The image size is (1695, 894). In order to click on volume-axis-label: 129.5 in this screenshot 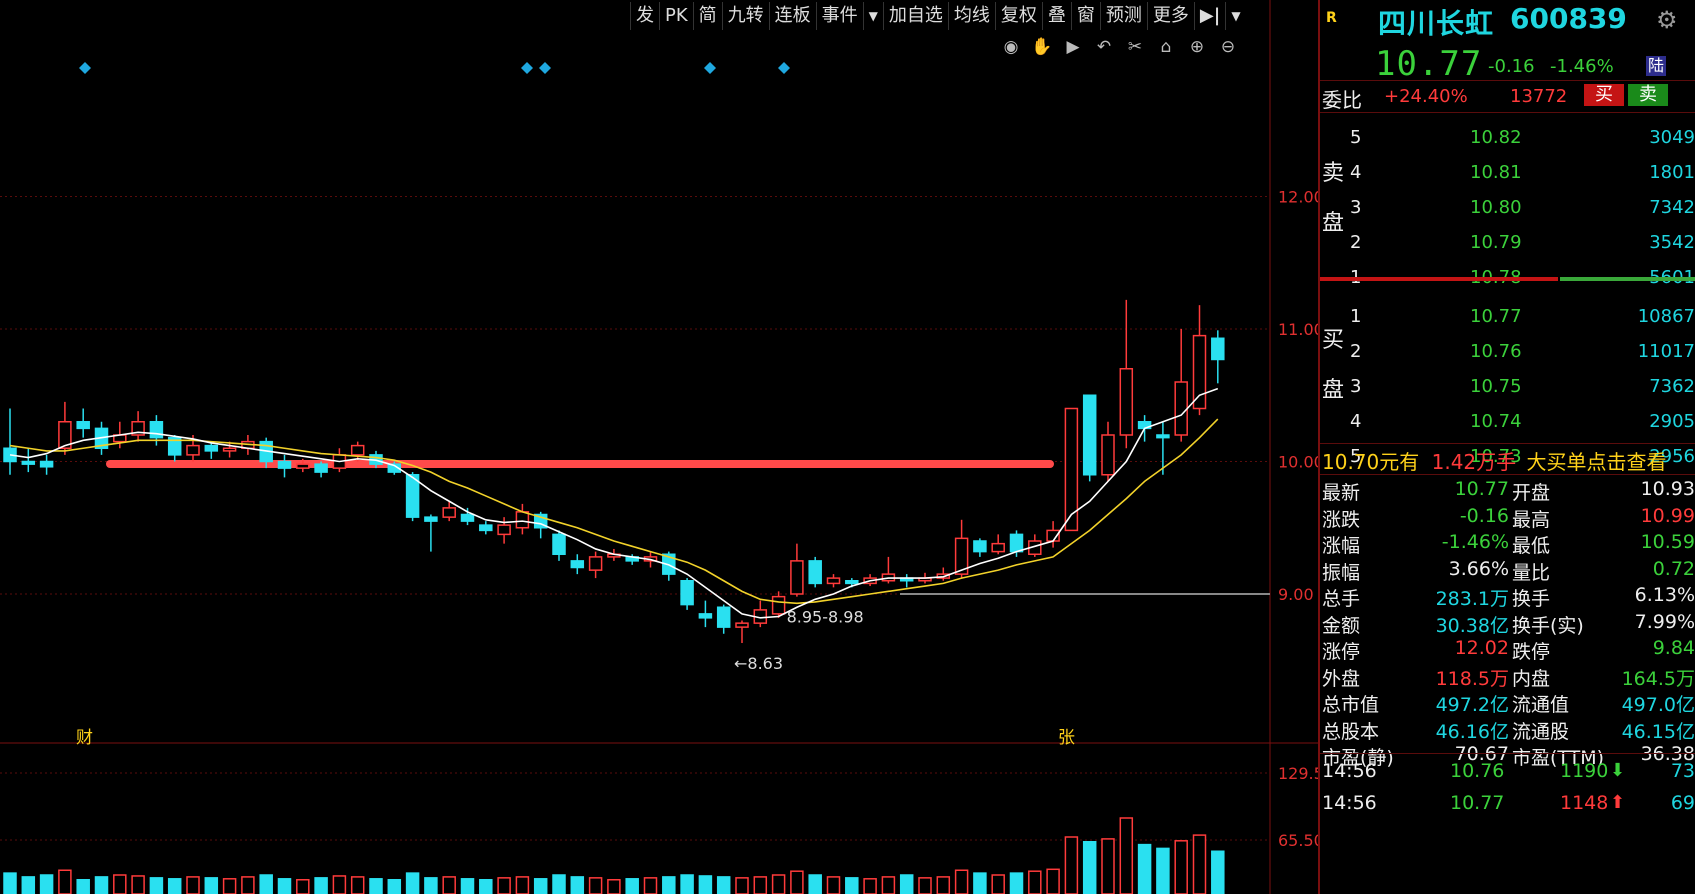, I will do `click(1298, 773)`.